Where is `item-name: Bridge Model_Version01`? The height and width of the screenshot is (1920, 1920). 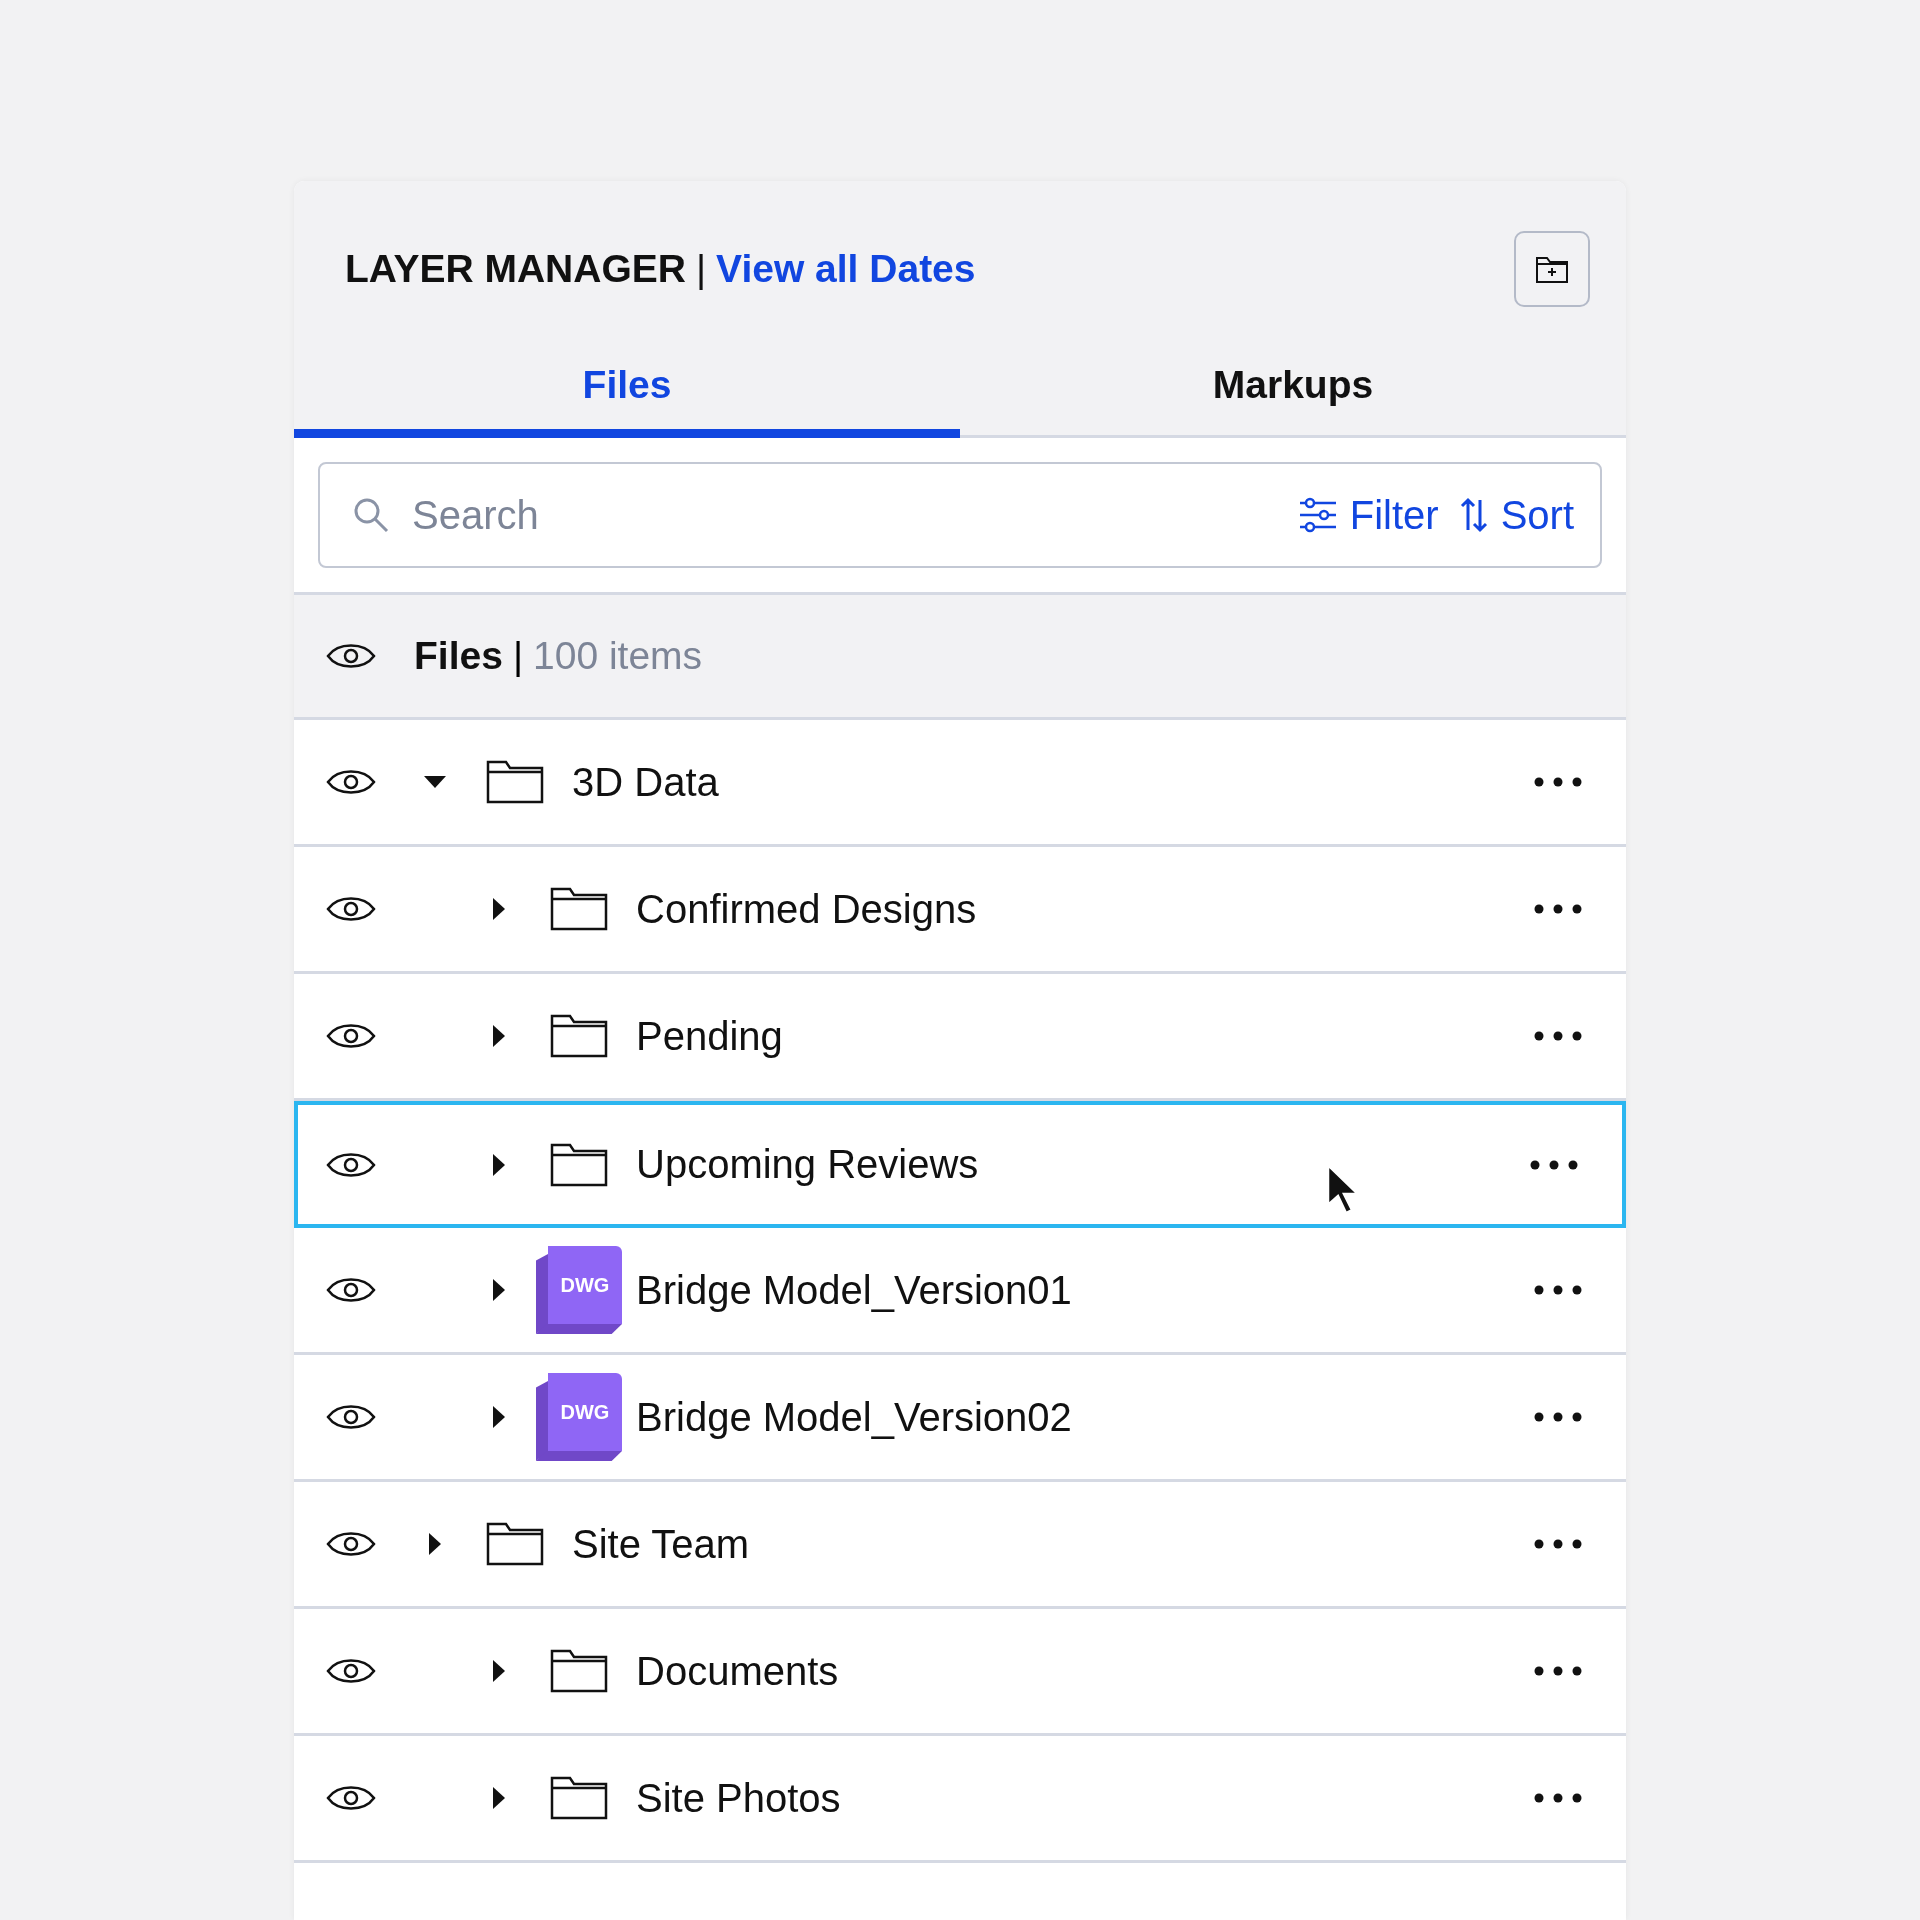
item-name: Bridge Model_Version01 is located at coordinates (854, 1290).